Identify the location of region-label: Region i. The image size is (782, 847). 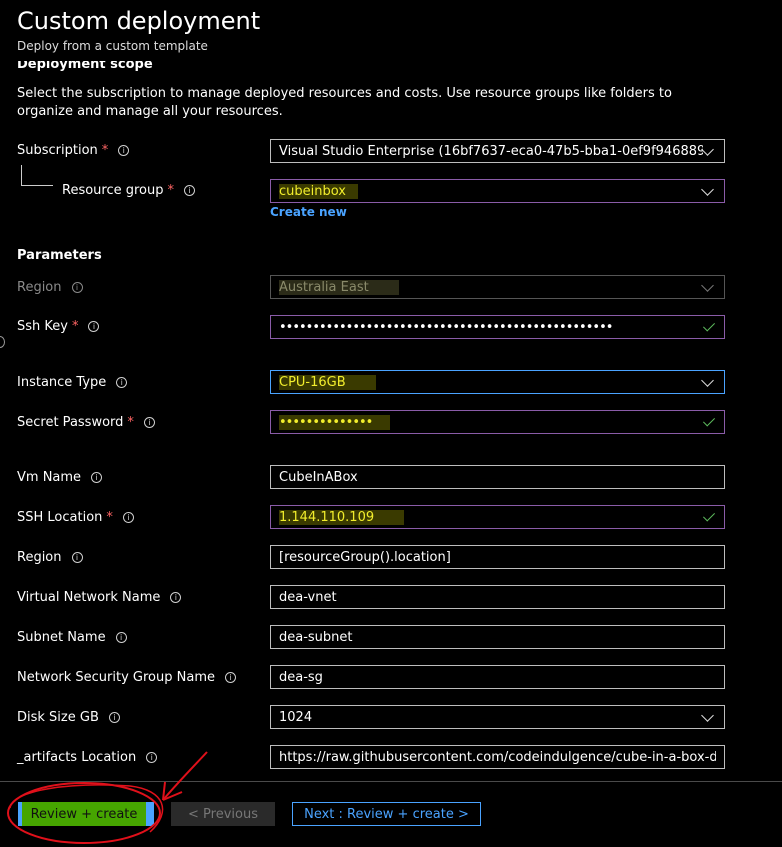
(50, 557).